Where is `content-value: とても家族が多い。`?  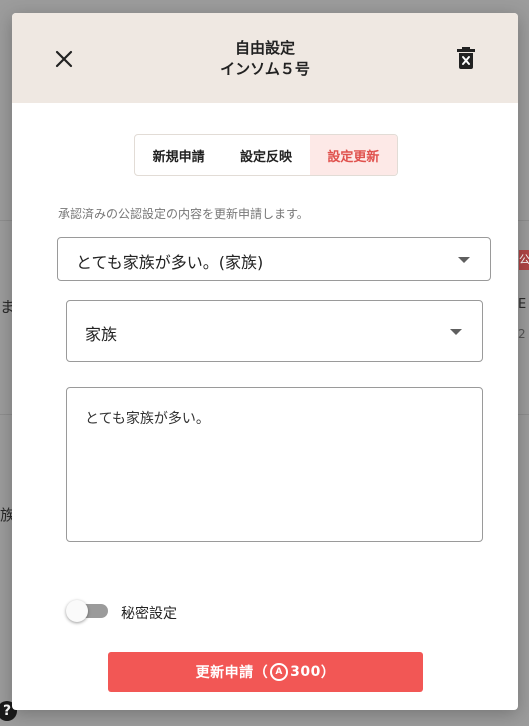
content-value: とても家族が多い。 is located at coordinates (147, 419).